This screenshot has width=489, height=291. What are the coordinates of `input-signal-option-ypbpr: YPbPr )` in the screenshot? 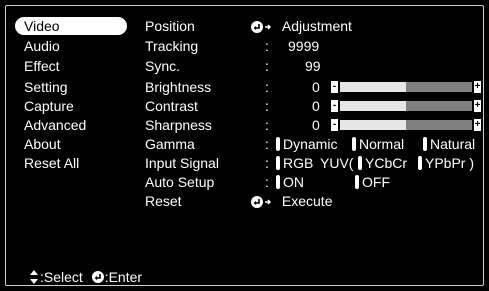 It's located at (446, 163).